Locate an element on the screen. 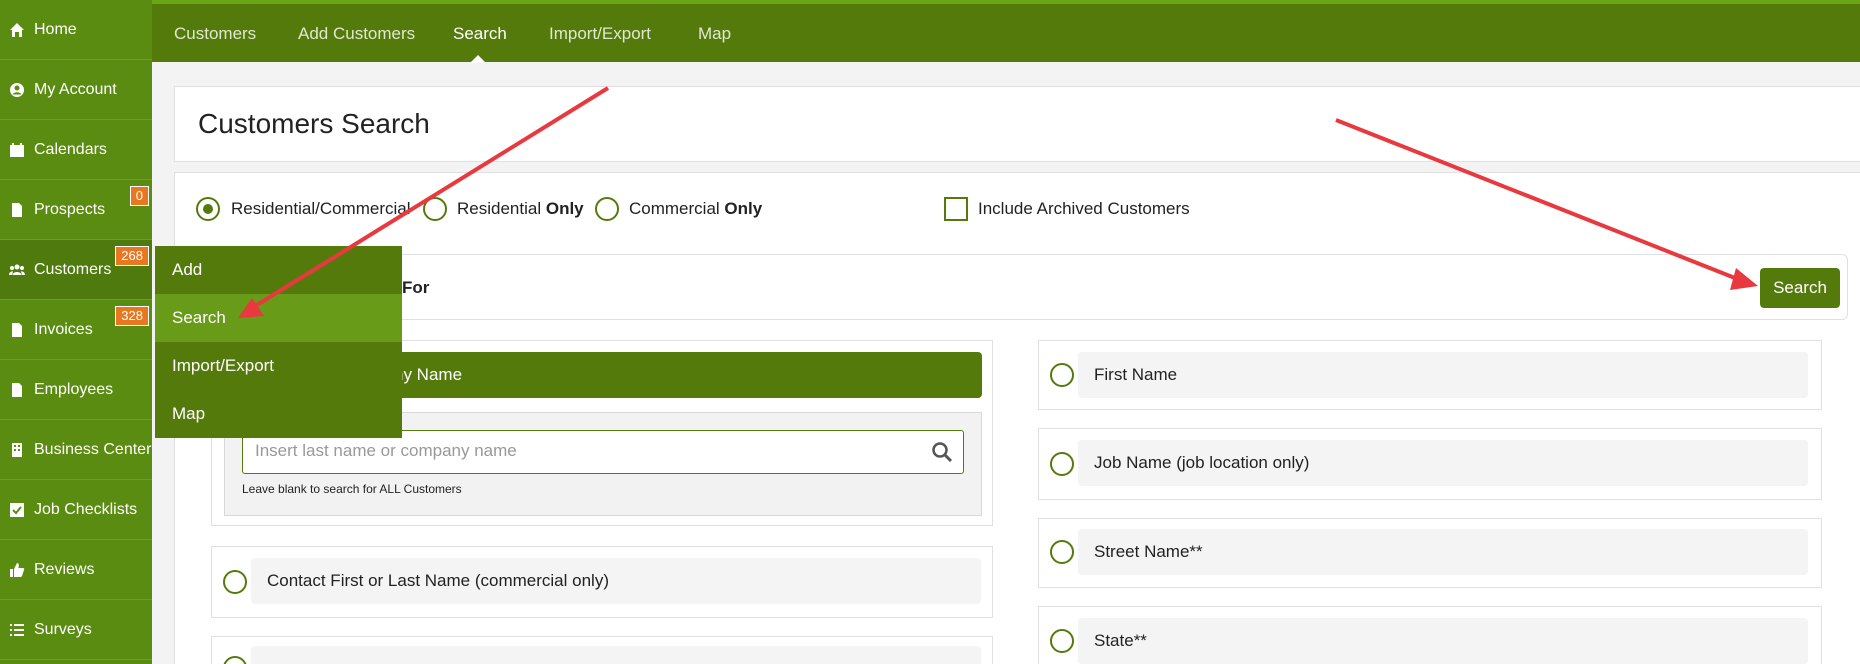  left-next-option-field is located at coordinates (616, 655).